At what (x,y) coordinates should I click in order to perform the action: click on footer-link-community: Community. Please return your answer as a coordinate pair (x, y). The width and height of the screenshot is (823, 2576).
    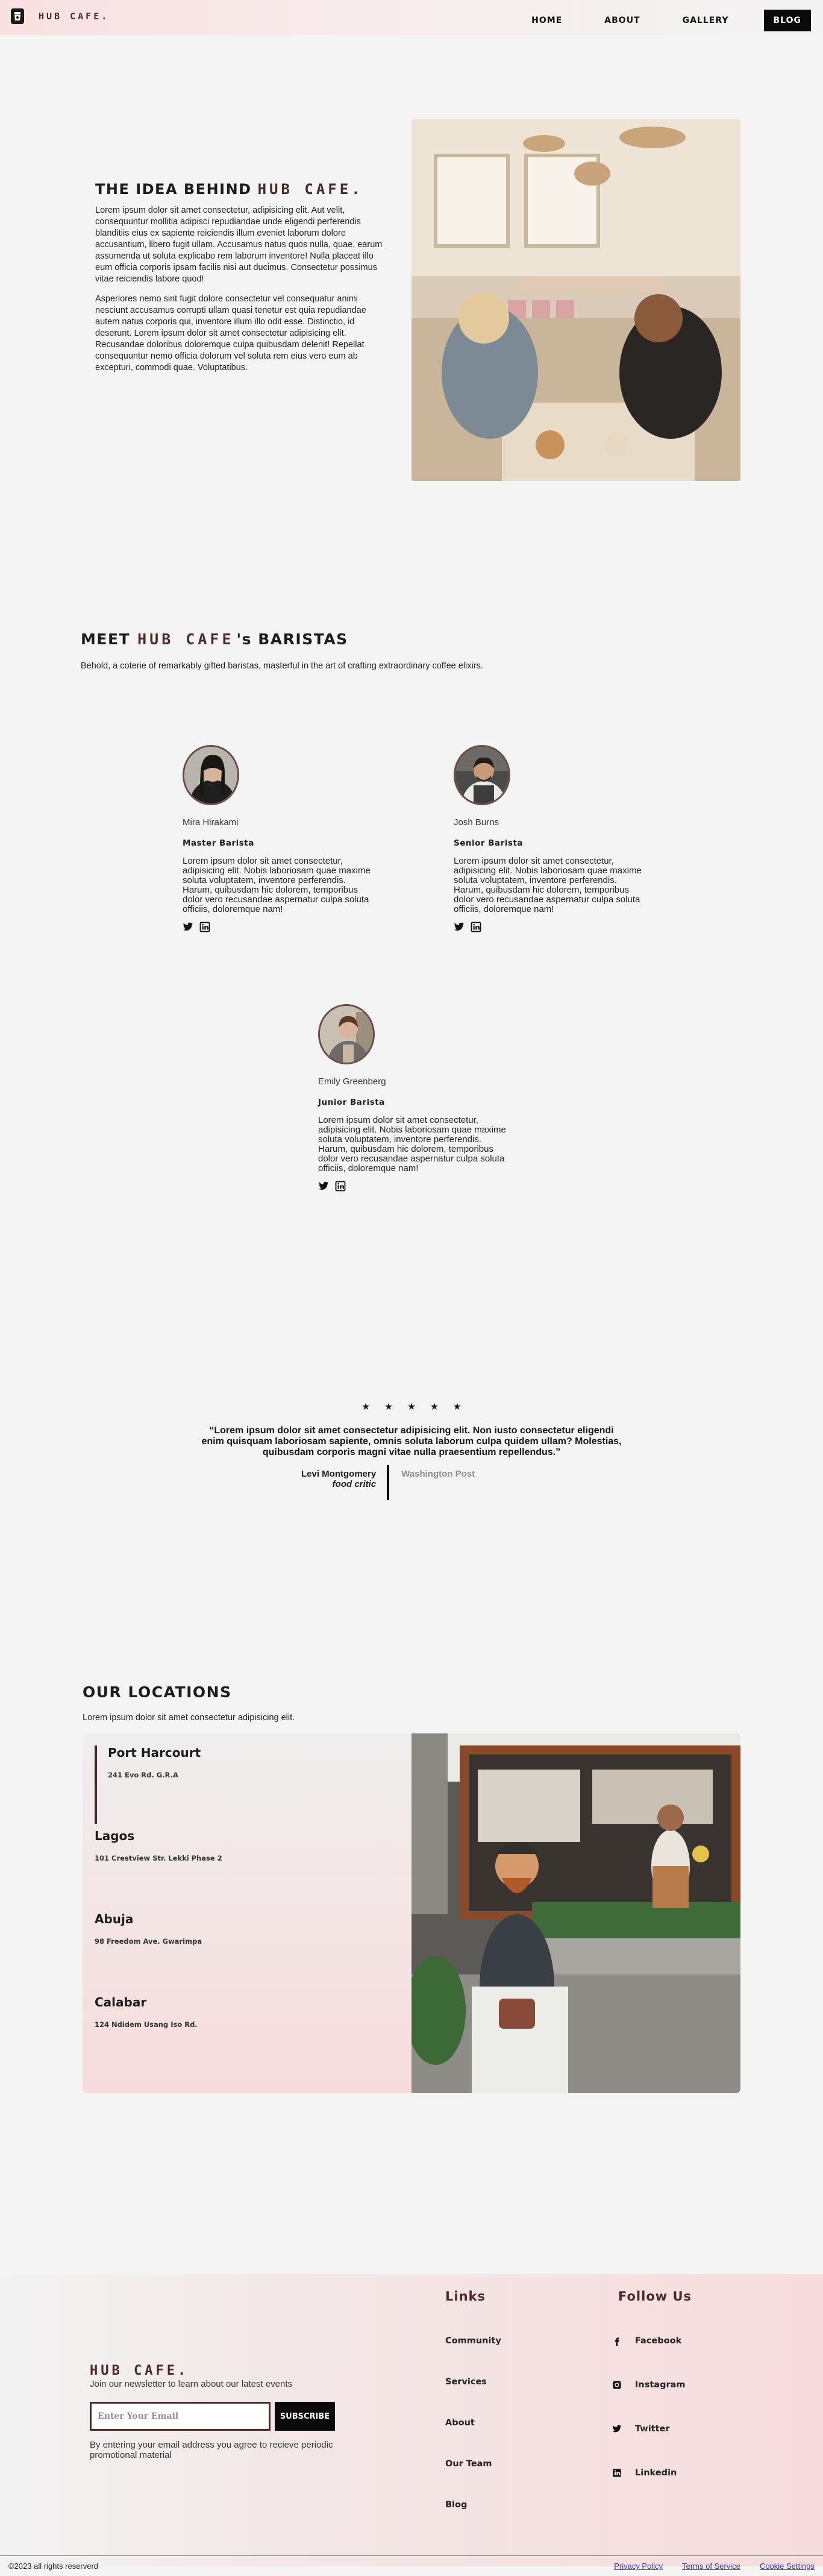
    Looking at the image, I should click on (473, 2341).